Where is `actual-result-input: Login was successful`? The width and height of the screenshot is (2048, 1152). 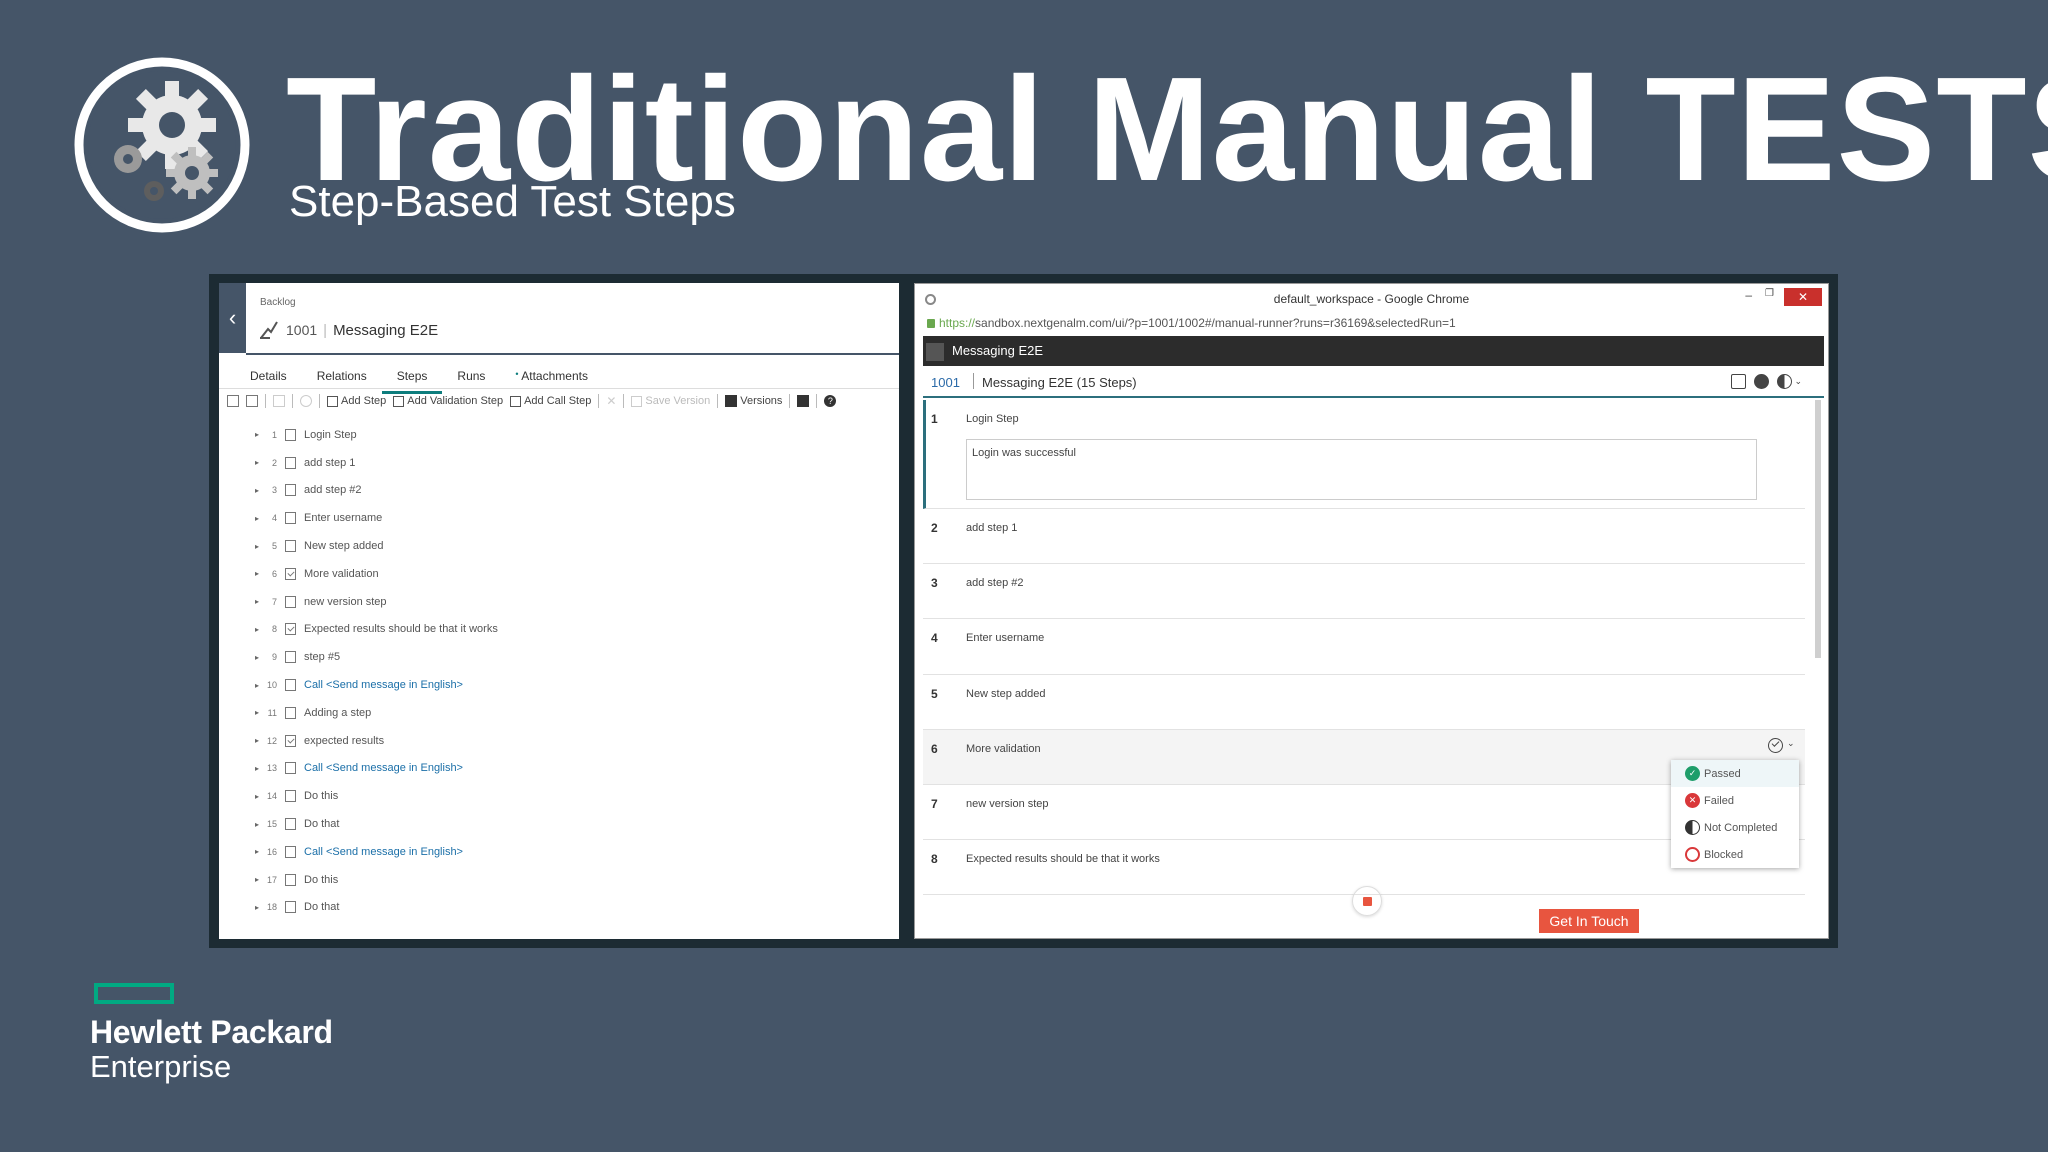
actual-result-input: Login was successful is located at coordinates (1361, 469).